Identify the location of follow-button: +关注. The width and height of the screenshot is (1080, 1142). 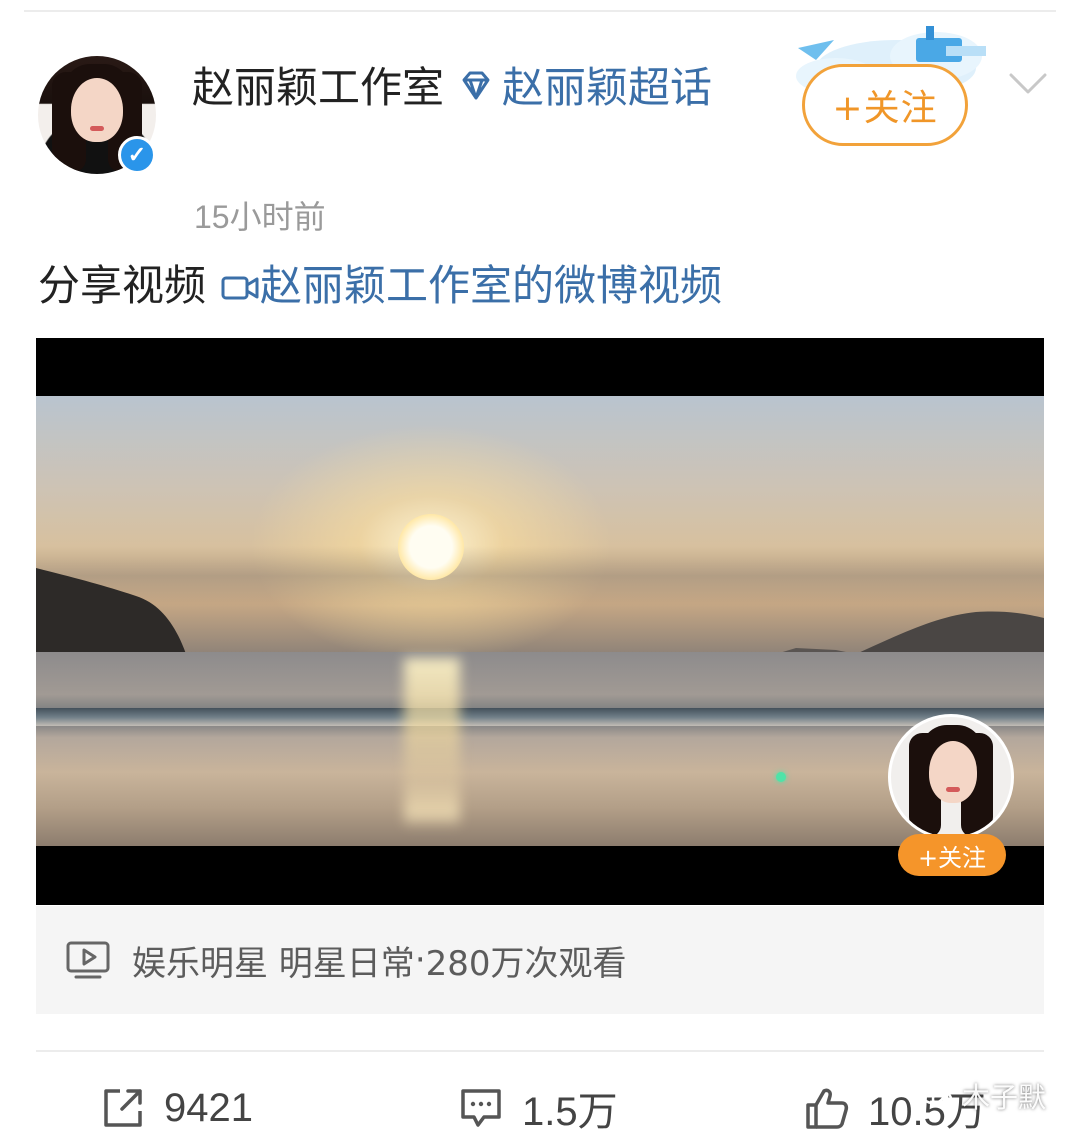
(885, 105).